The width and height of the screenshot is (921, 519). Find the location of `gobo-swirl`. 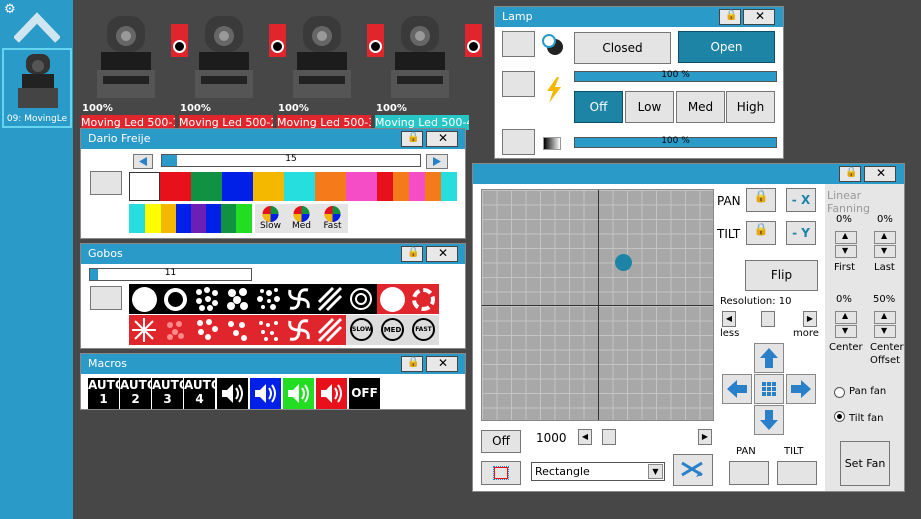

gobo-swirl is located at coordinates (299, 299).